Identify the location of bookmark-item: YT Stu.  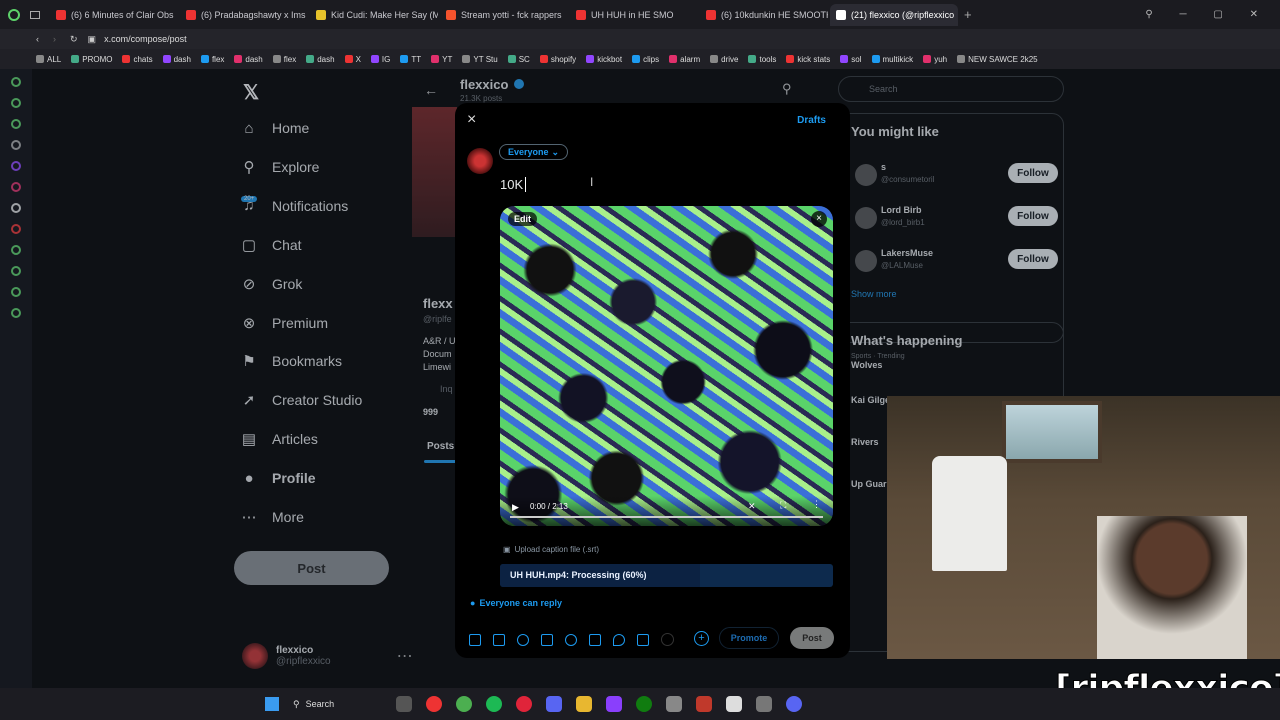
(480, 59).